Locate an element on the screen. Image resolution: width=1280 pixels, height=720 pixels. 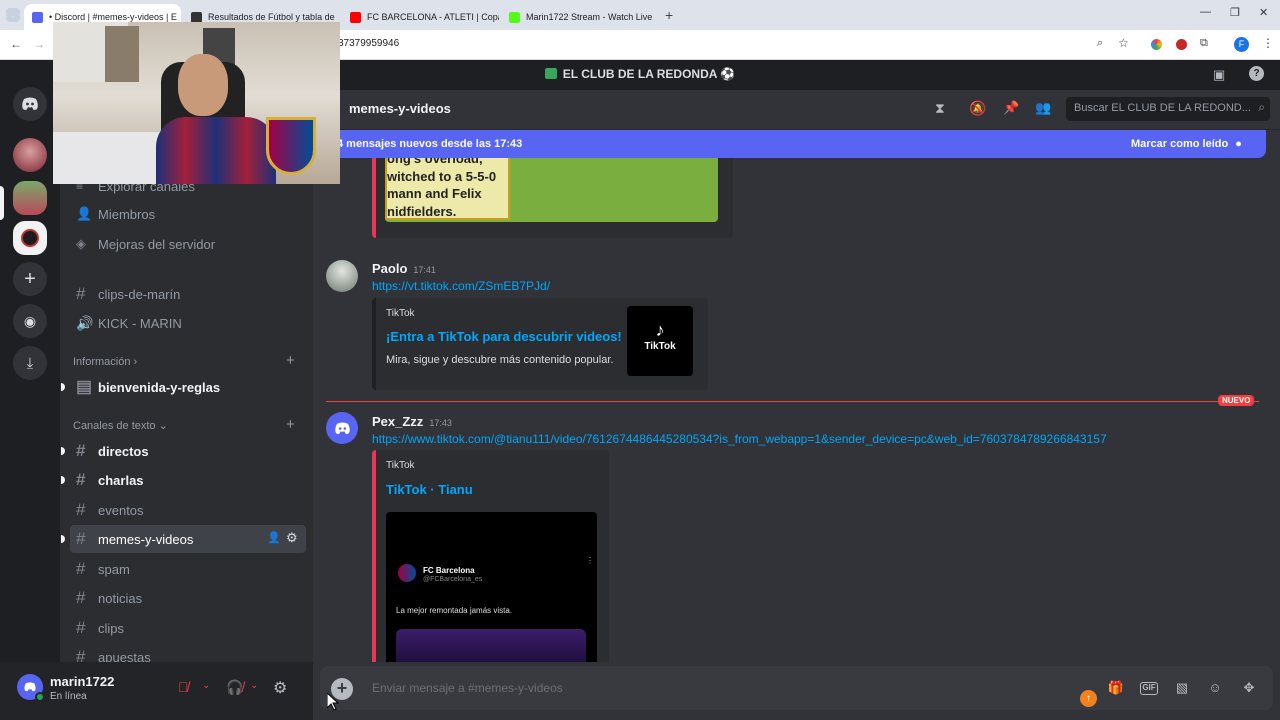
menu-kebab-icon: ⋮ is located at coordinates (1268, 43).